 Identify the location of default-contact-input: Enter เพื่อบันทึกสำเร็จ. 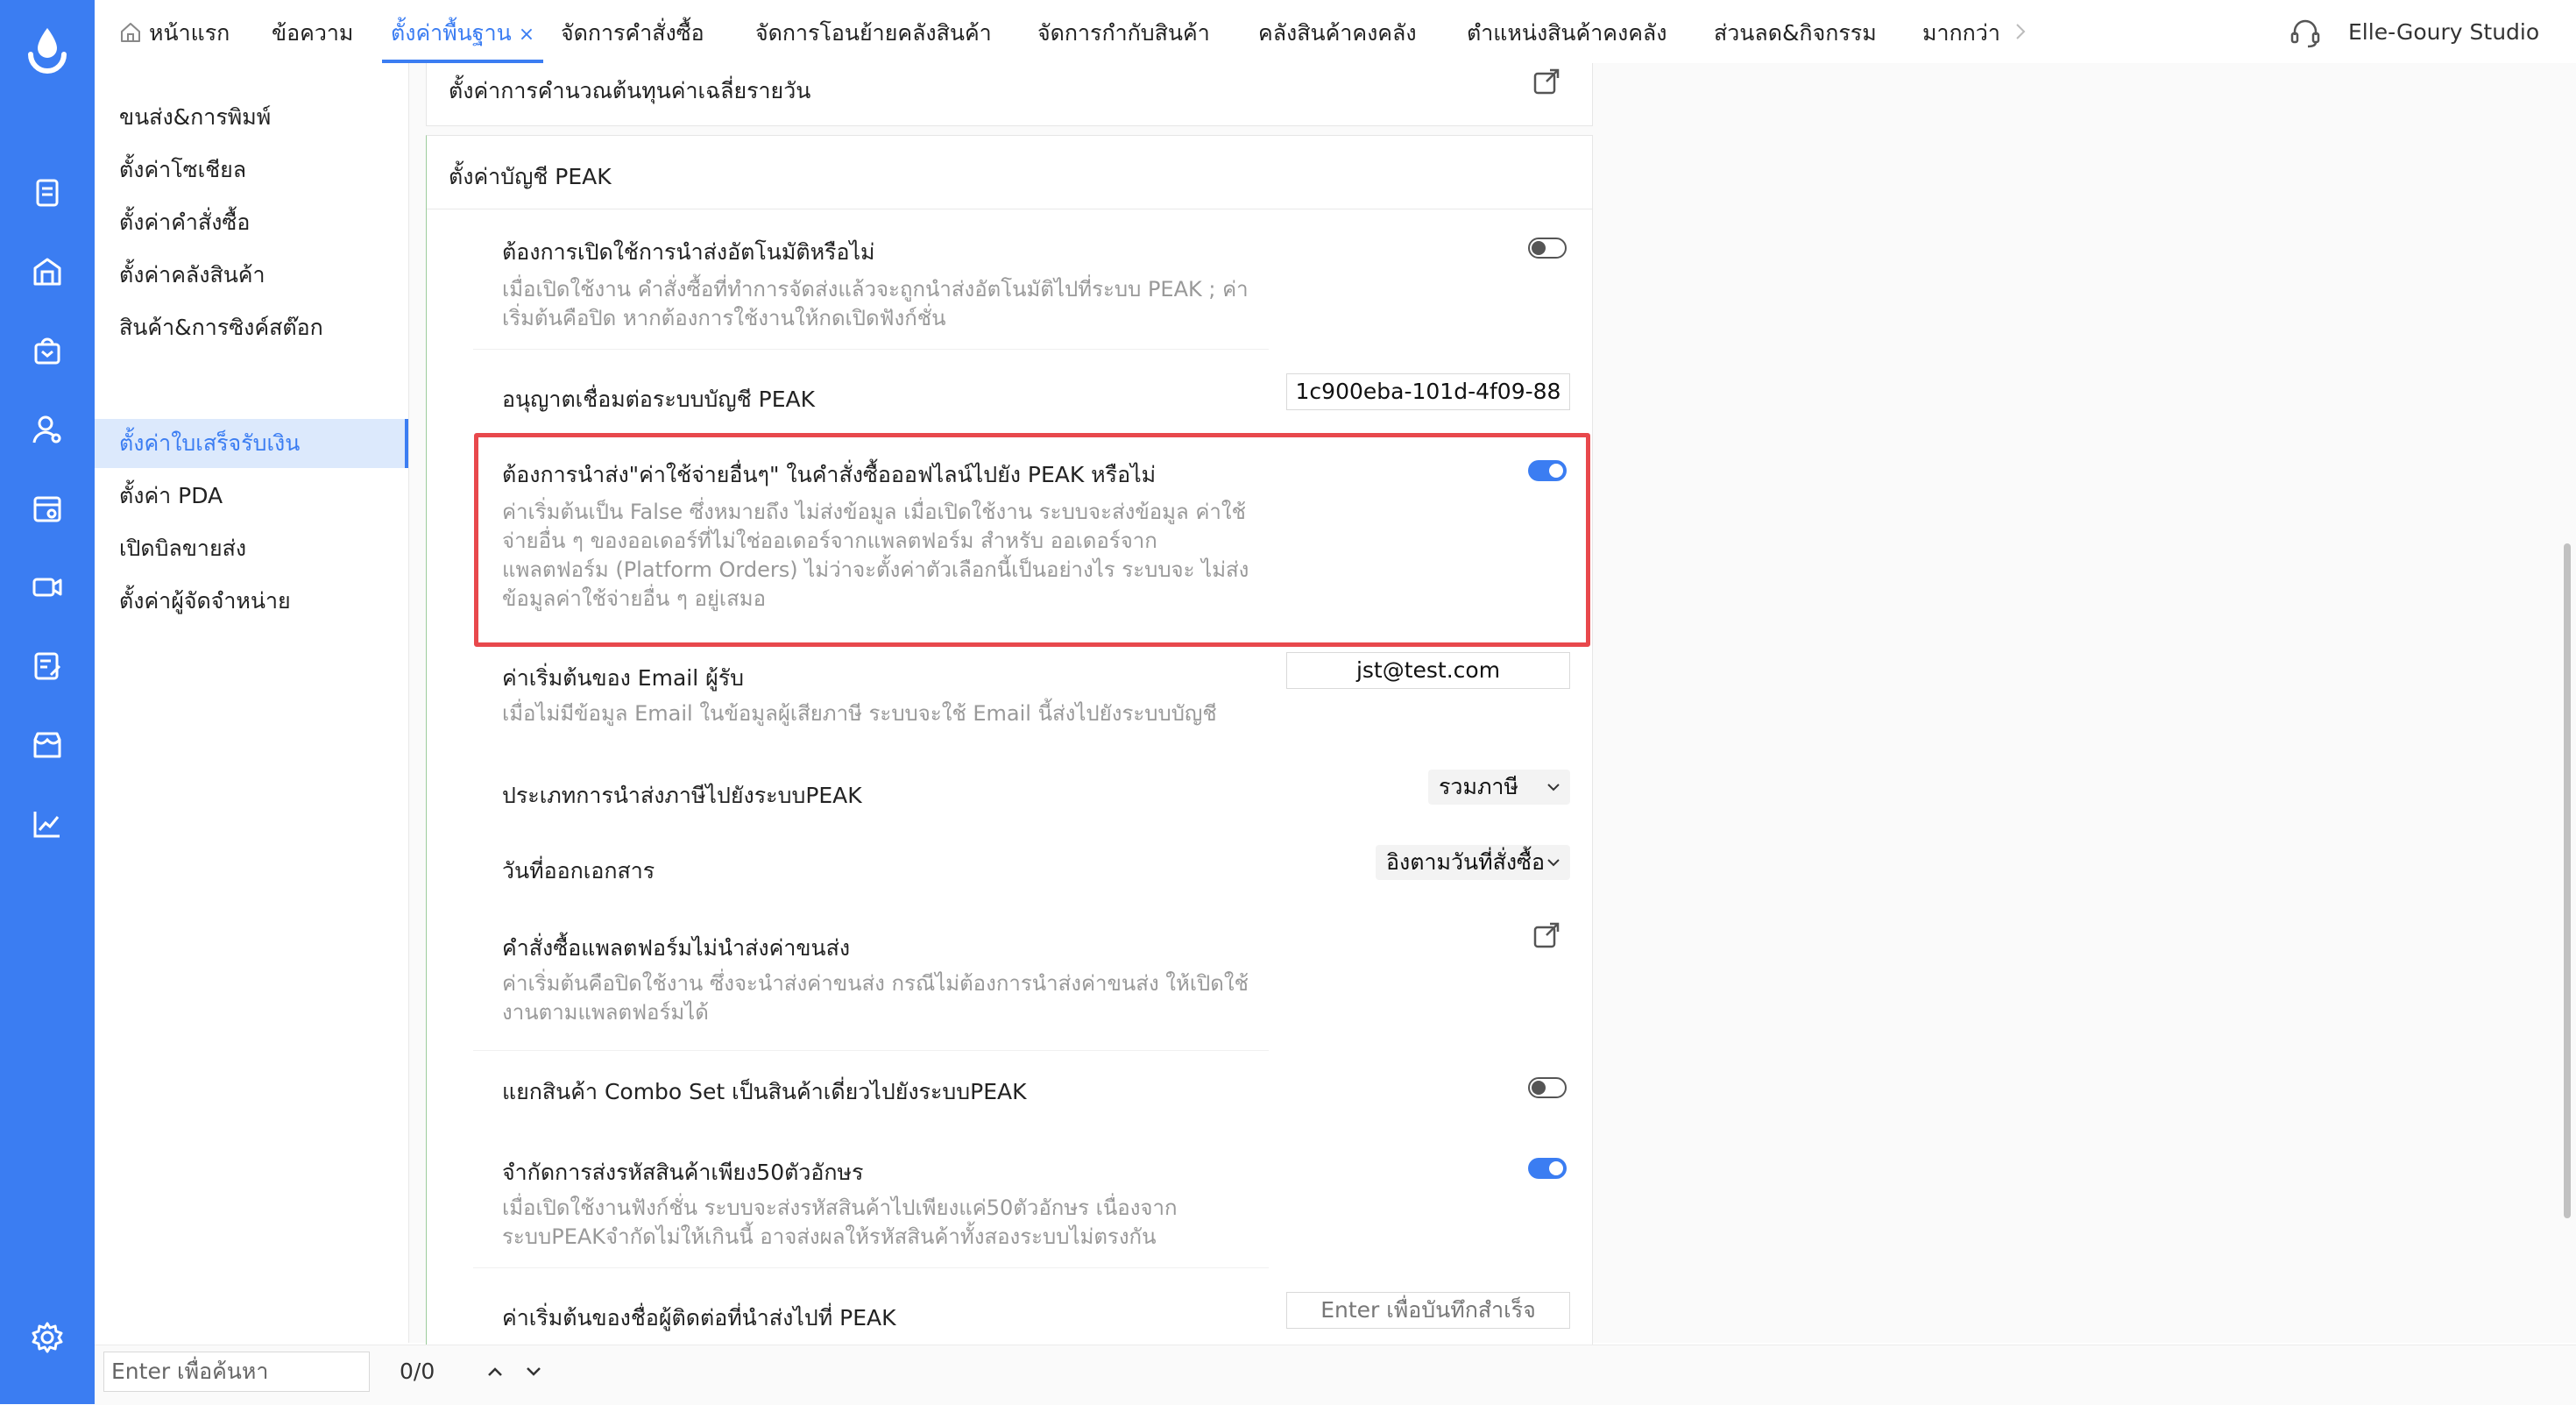
(1428, 1310).